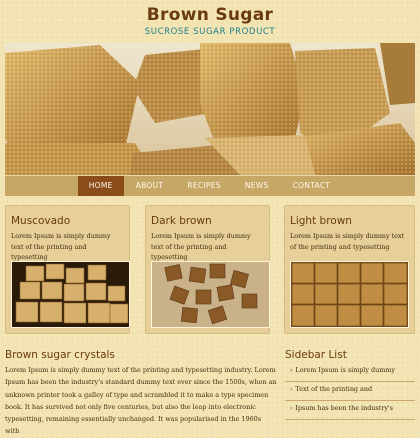 This screenshot has height=438, width=420. I want to click on sidebar-item: › Ipsum has been the industry's, so click(350, 410).